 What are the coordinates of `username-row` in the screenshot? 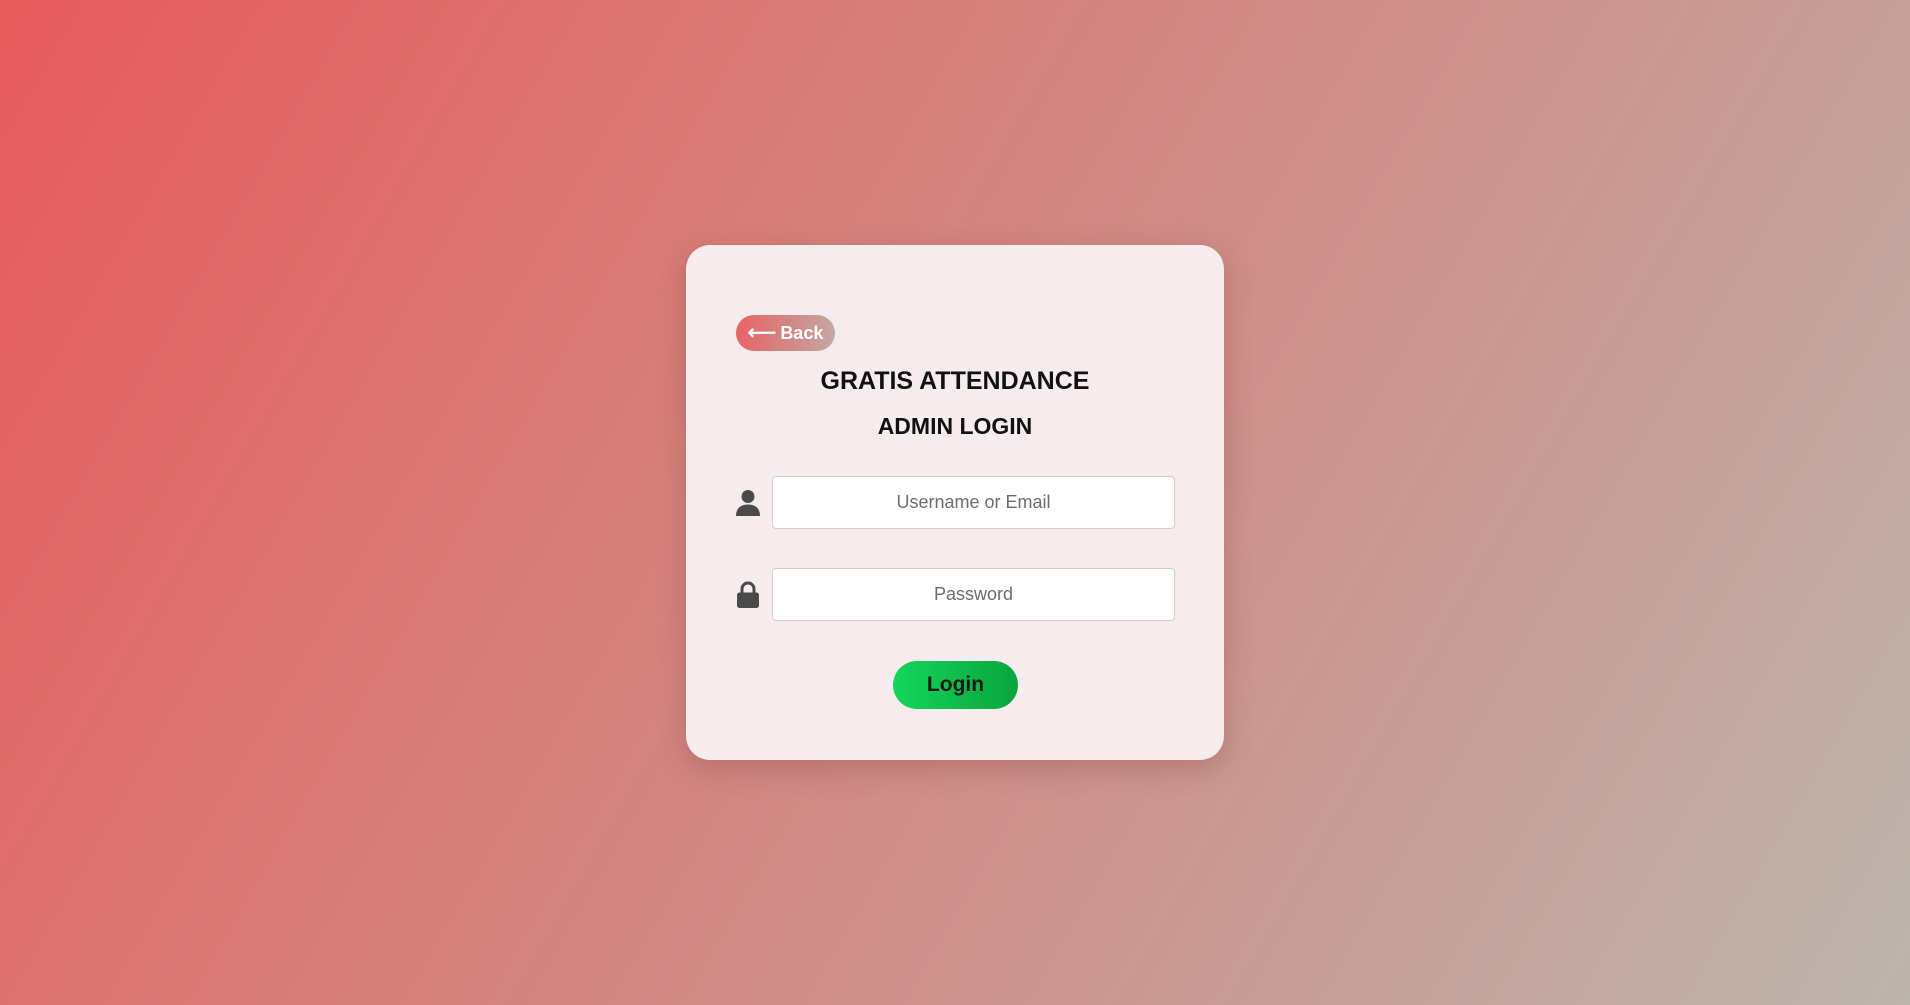 It's located at (955, 503).